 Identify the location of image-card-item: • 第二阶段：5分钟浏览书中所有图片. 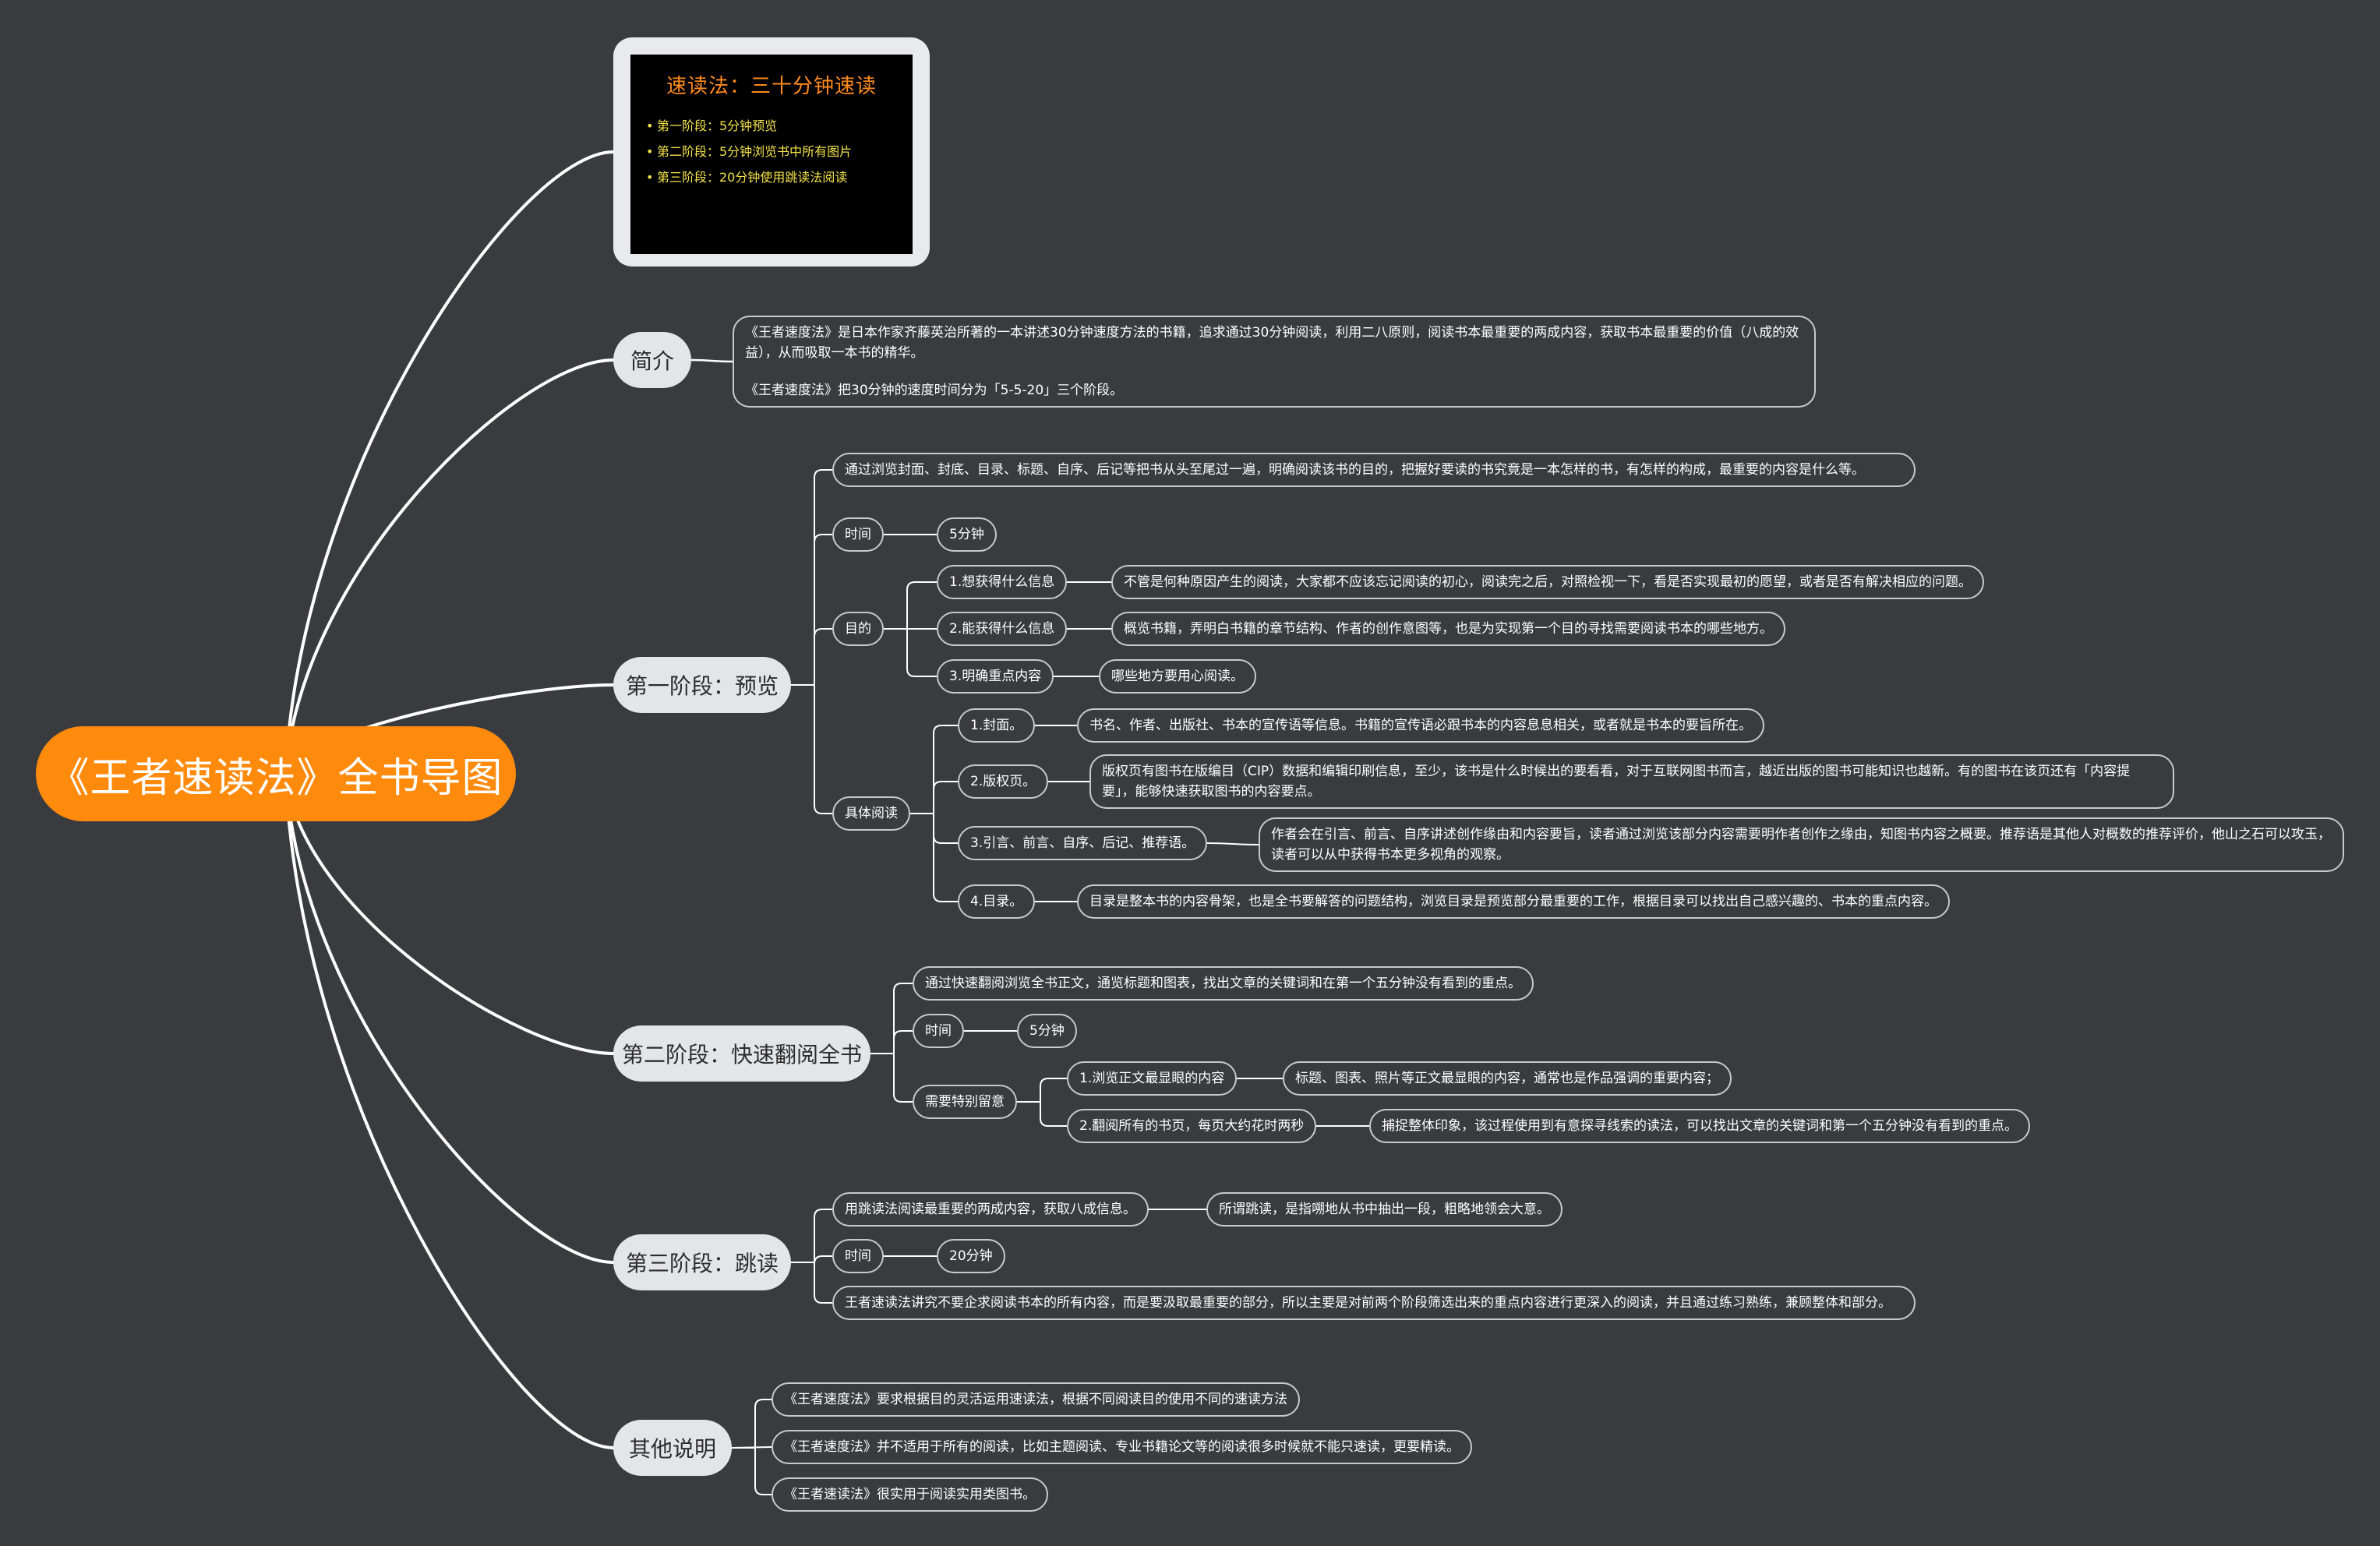
(771, 151).